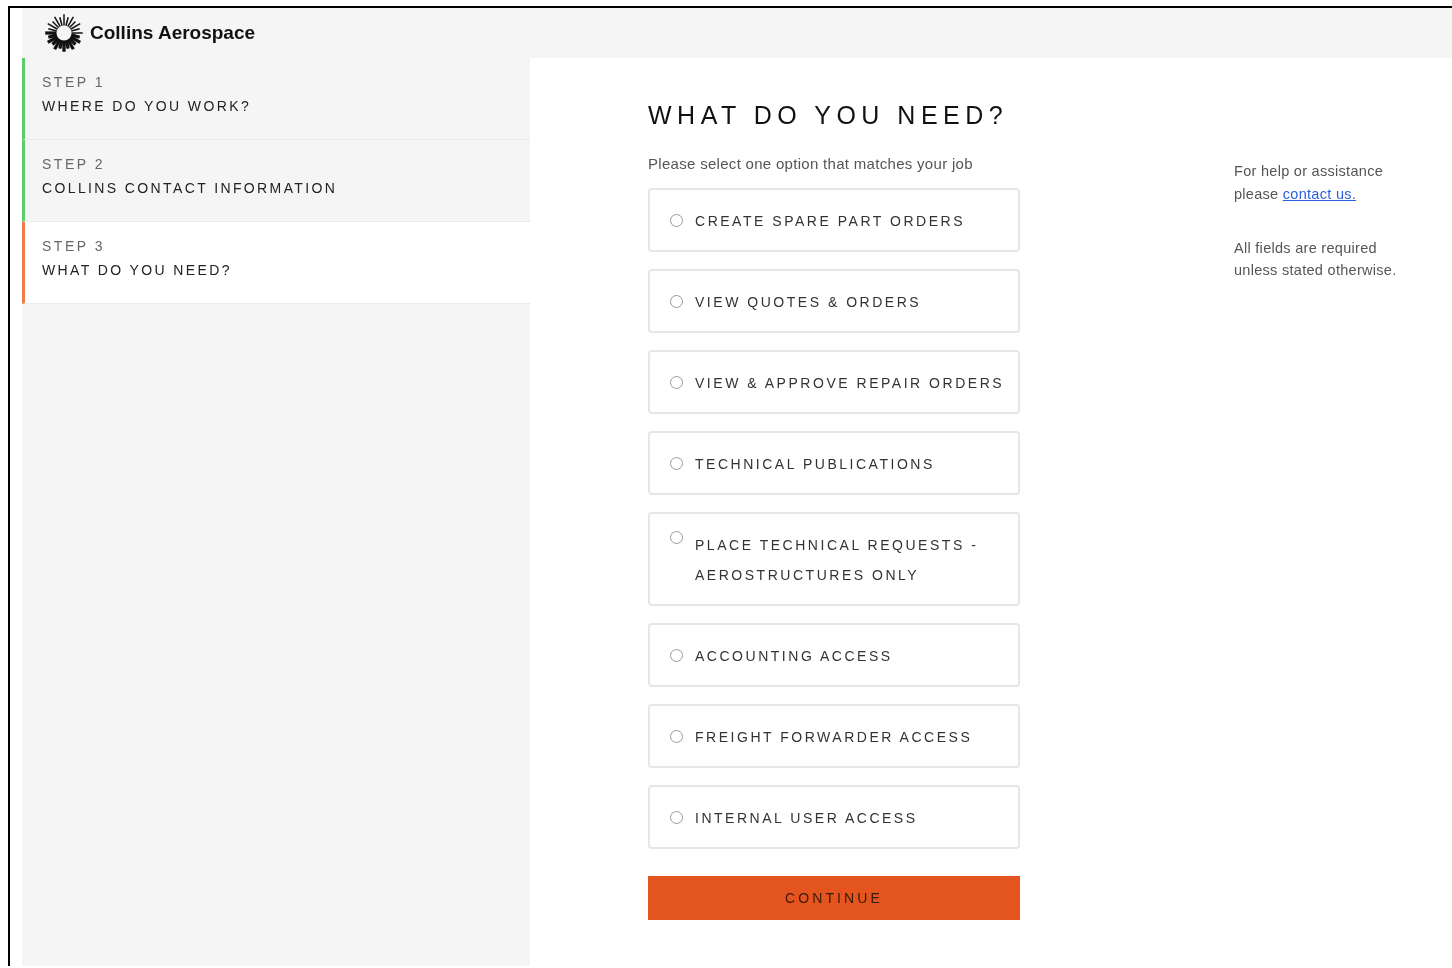  What do you see at coordinates (1319, 194) in the screenshot?
I see `contact-link: contact us.` at bounding box center [1319, 194].